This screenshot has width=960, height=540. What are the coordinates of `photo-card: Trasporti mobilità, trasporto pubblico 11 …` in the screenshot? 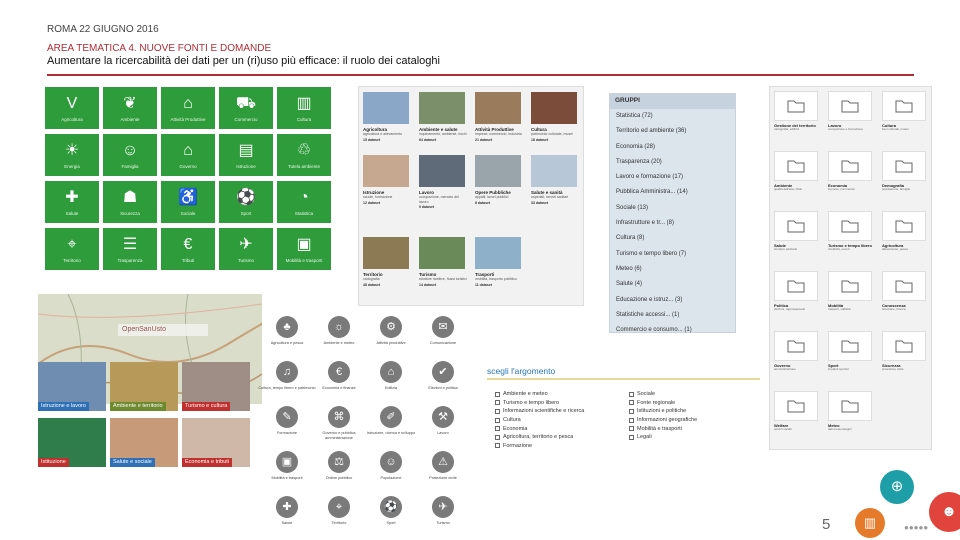 It's located at (500, 262).